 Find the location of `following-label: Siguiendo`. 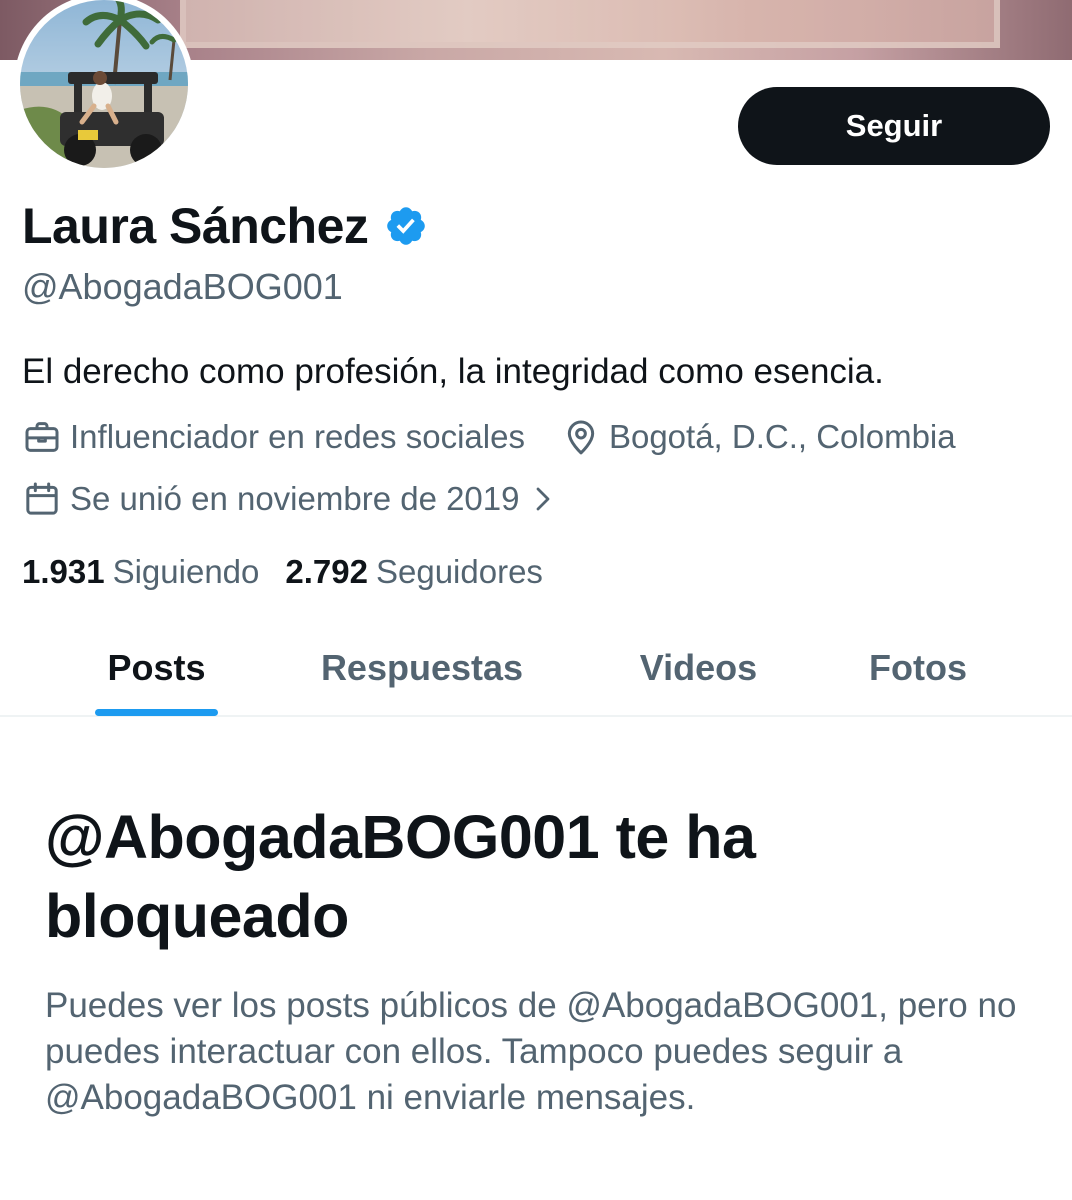

following-label: Siguiendo is located at coordinates (186, 571).